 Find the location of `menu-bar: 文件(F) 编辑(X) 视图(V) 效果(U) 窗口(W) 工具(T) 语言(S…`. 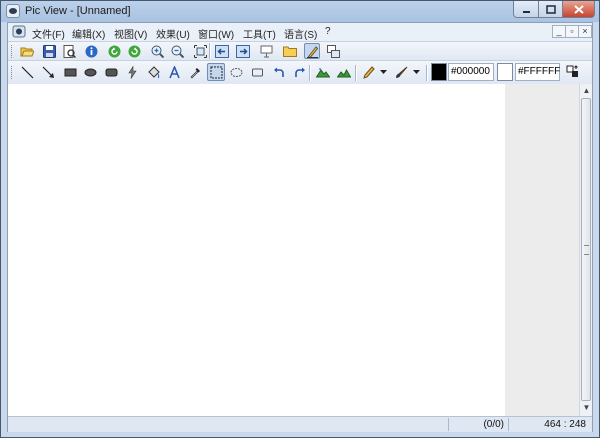

menu-bar: 文件(F) 编辑(X) 视图(V) 效果(U) 窗口(W) 工具(T) 语言(S… is located at coordinates (300, 32).